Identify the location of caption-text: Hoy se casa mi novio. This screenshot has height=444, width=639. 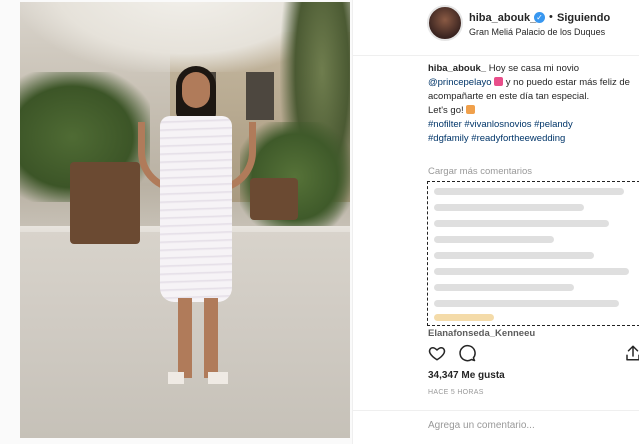
(534, 68).